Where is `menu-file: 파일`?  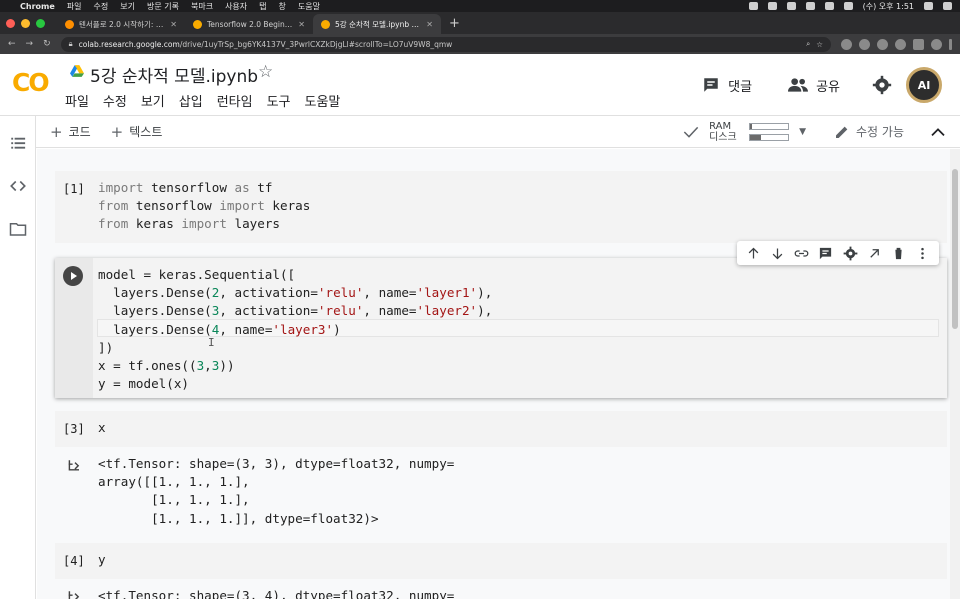
menu-file: 파일 is located at coordinates (77, 100).